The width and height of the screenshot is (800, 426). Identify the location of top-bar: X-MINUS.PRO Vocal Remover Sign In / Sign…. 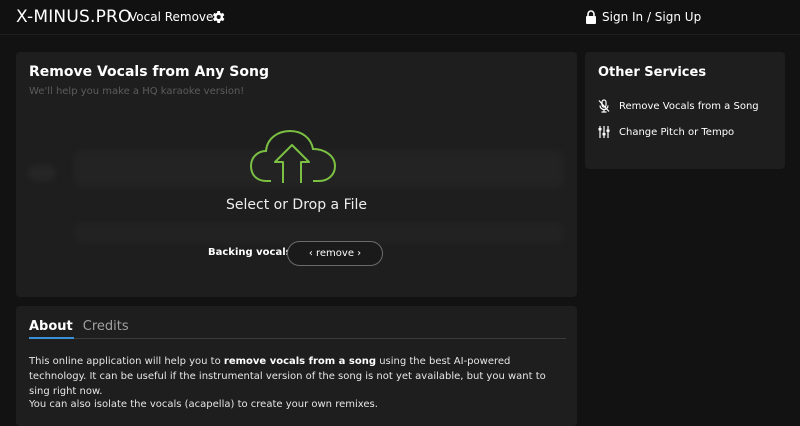
(400, 17).